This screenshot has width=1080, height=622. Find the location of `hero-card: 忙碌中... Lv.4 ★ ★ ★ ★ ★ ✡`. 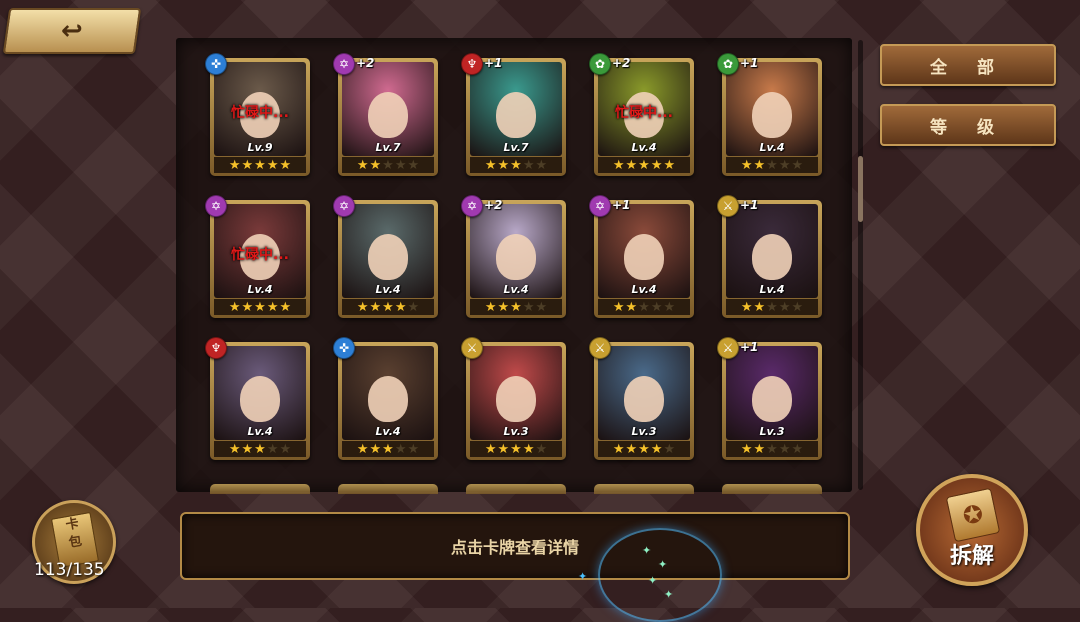

hero-card: 忙碌中... Lv.4 ★ ★ ★ ★ ★ ✡ is located at coordinates (257, 256).